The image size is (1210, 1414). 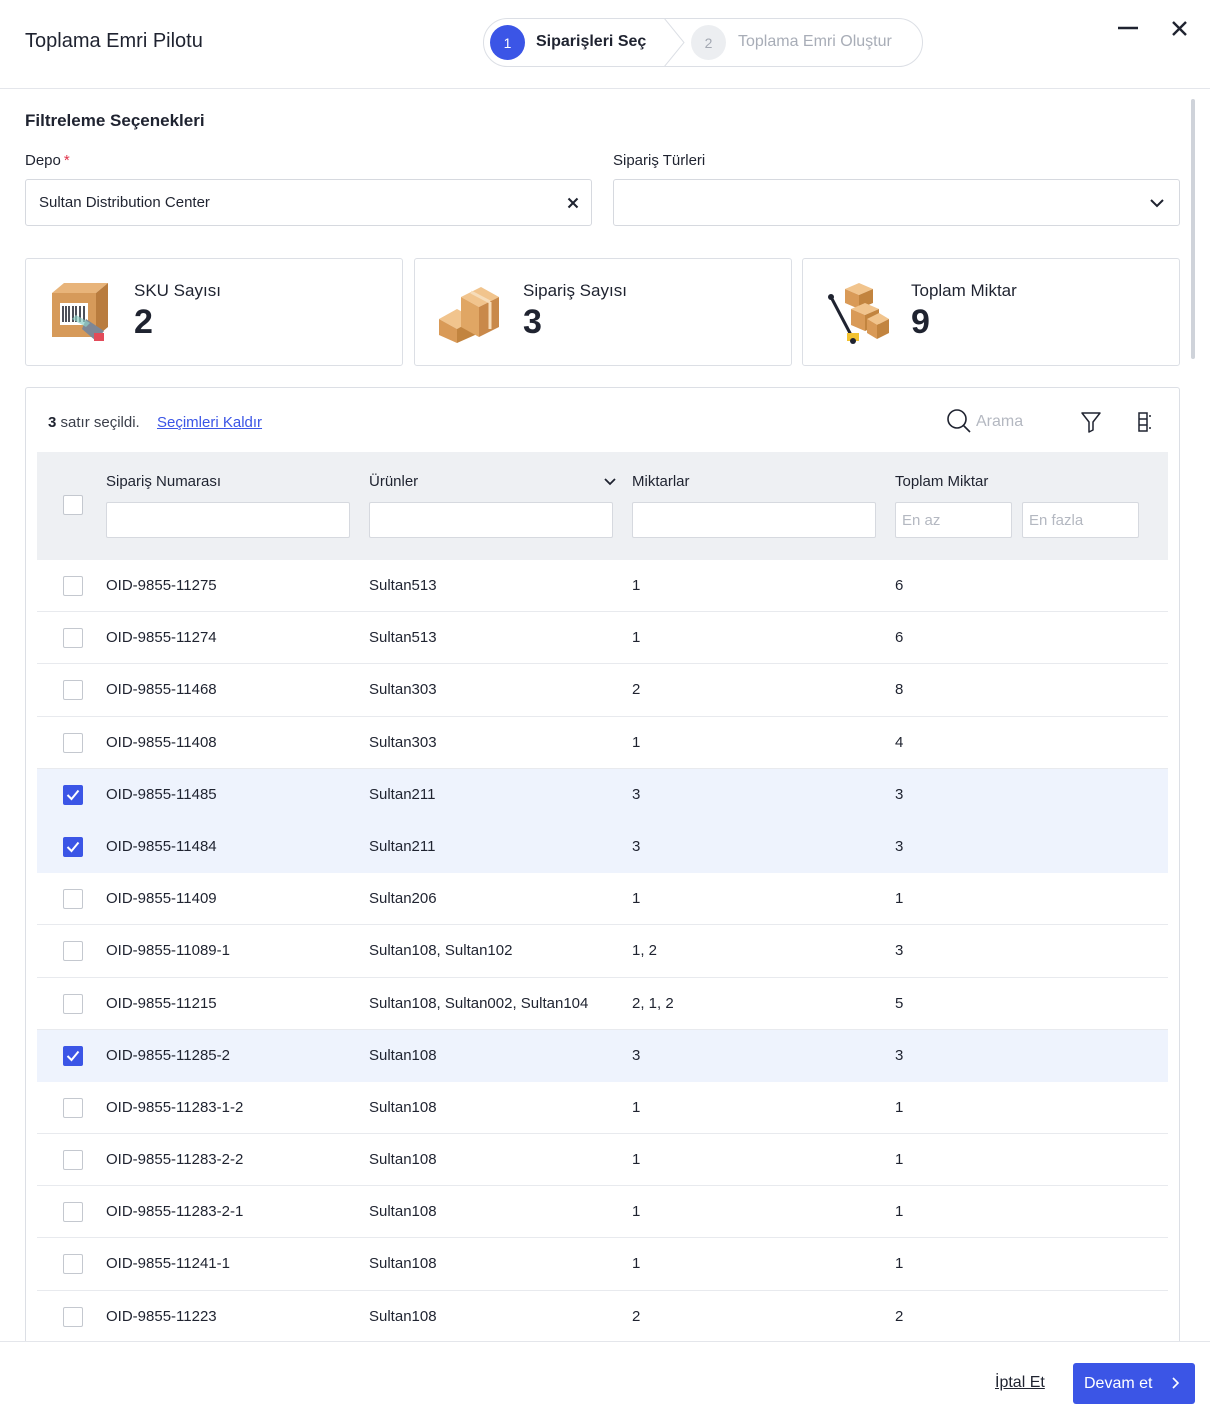 I want to click on chevron-down-icon, so click(x=610, y=482).